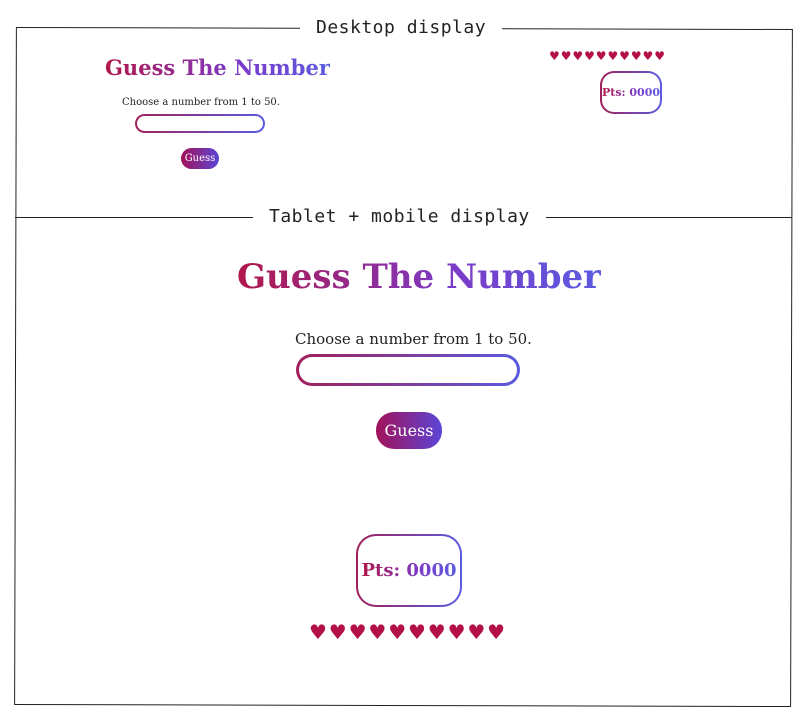 The width and height of the screenshot is (808, 720). I want to click on mobile-section-label: Tablet + mobile display, so click(399, 216).